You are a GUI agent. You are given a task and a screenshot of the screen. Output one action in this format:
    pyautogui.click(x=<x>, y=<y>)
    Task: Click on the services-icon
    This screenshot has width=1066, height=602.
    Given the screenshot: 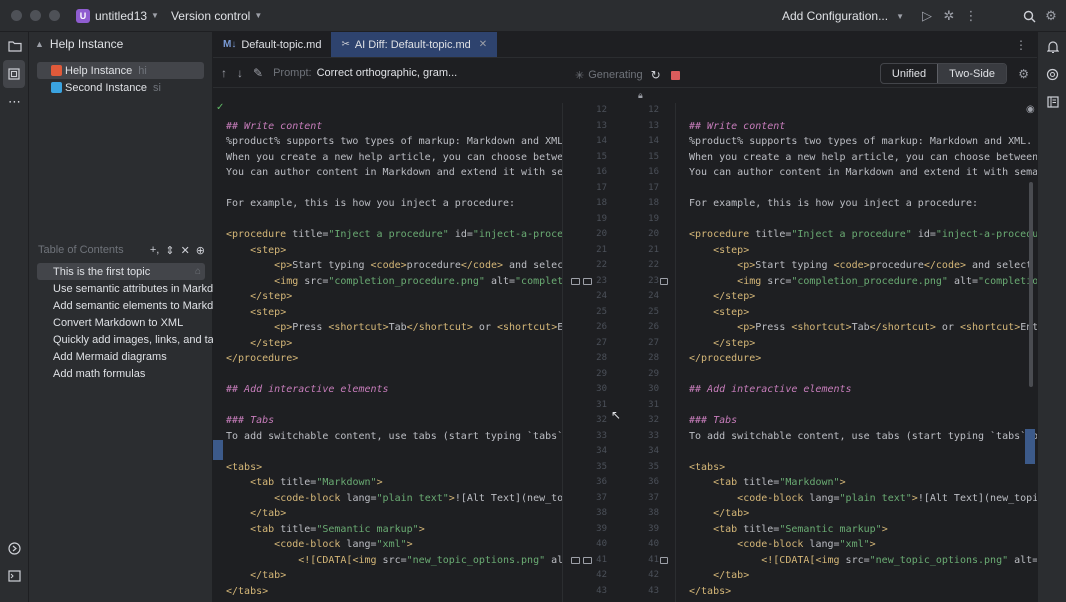 What is the action you would take?
    pyautogui.click(x=14, y=548)
    